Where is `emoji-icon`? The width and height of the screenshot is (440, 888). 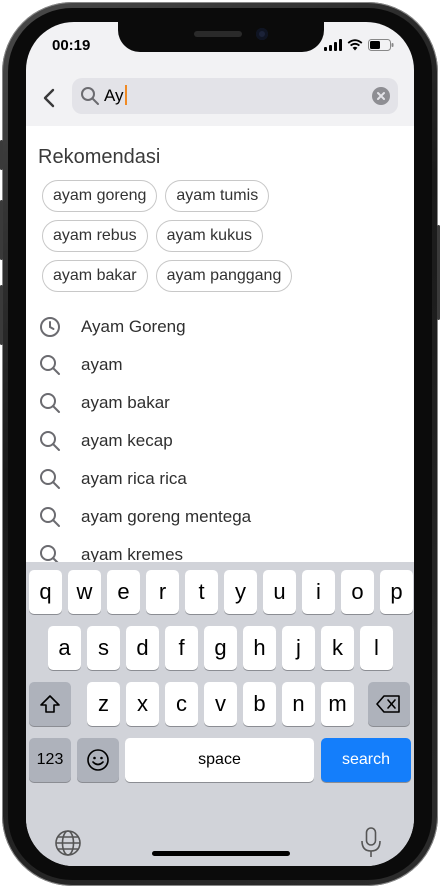 emoji-icon is located at coordinates (98, 760).